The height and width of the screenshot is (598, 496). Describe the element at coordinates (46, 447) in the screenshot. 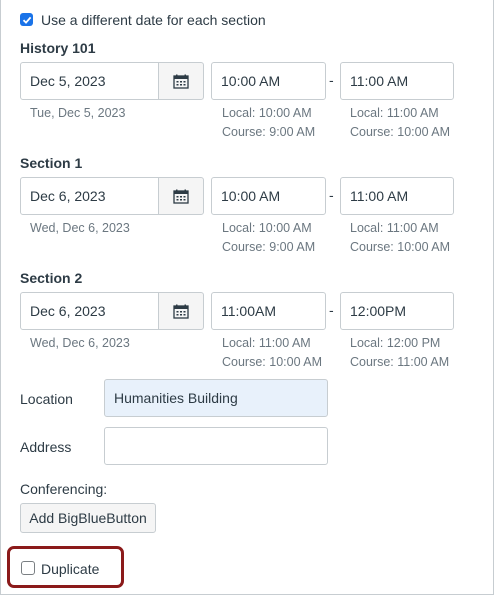

I see `address-label: Address` at that location.